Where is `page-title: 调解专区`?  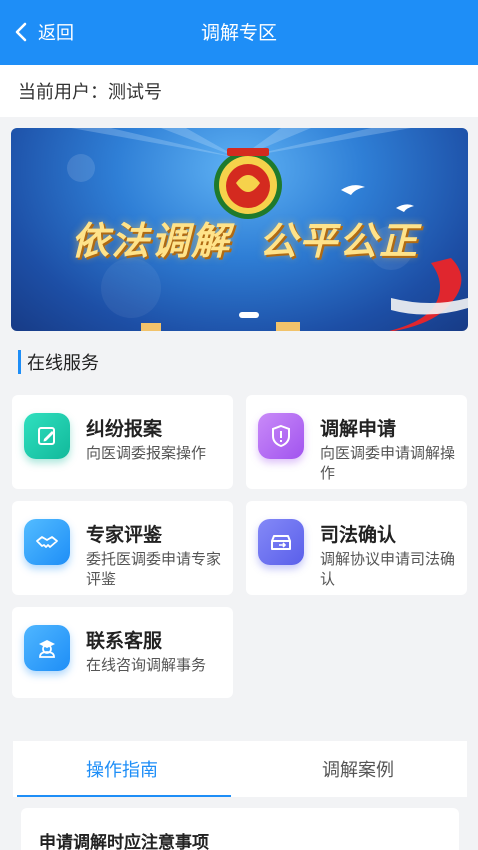
page-title: 调解专区 is located at coordinates (238, 33).